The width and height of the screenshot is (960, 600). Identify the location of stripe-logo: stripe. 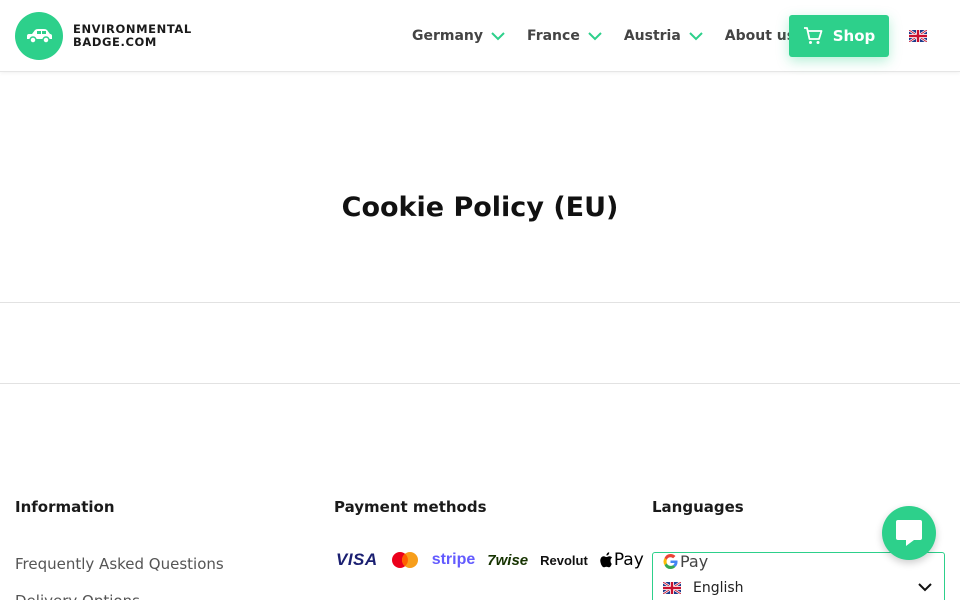
(453, 559).